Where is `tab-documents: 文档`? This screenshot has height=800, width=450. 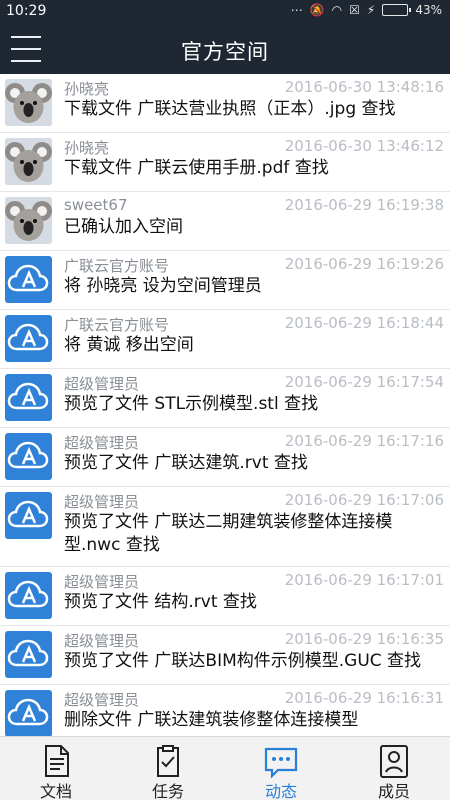 tab-documents: 文档 is located at coordinates (56, 768).